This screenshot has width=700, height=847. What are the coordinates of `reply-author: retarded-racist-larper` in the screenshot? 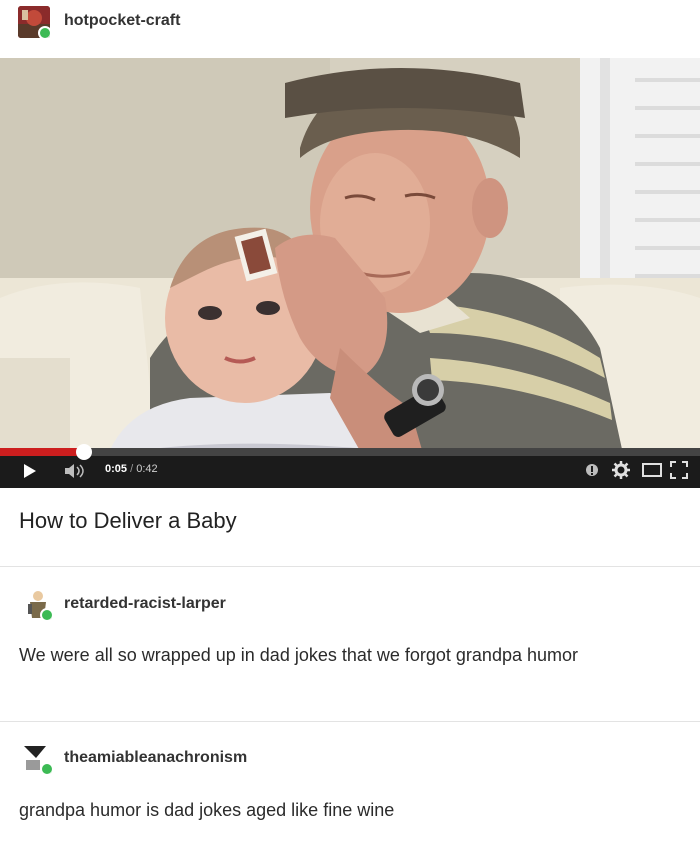 It's located at (145, 604).